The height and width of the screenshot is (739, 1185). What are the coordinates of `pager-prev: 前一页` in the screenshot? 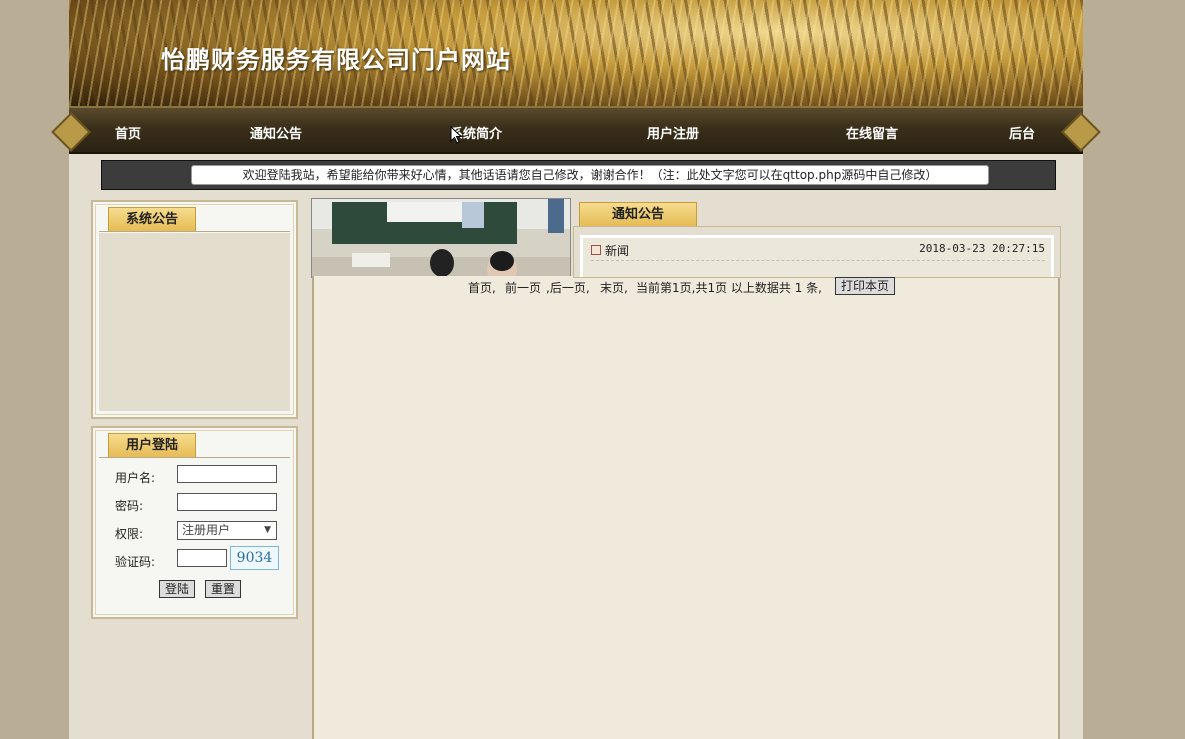 It's located at (523, 287).